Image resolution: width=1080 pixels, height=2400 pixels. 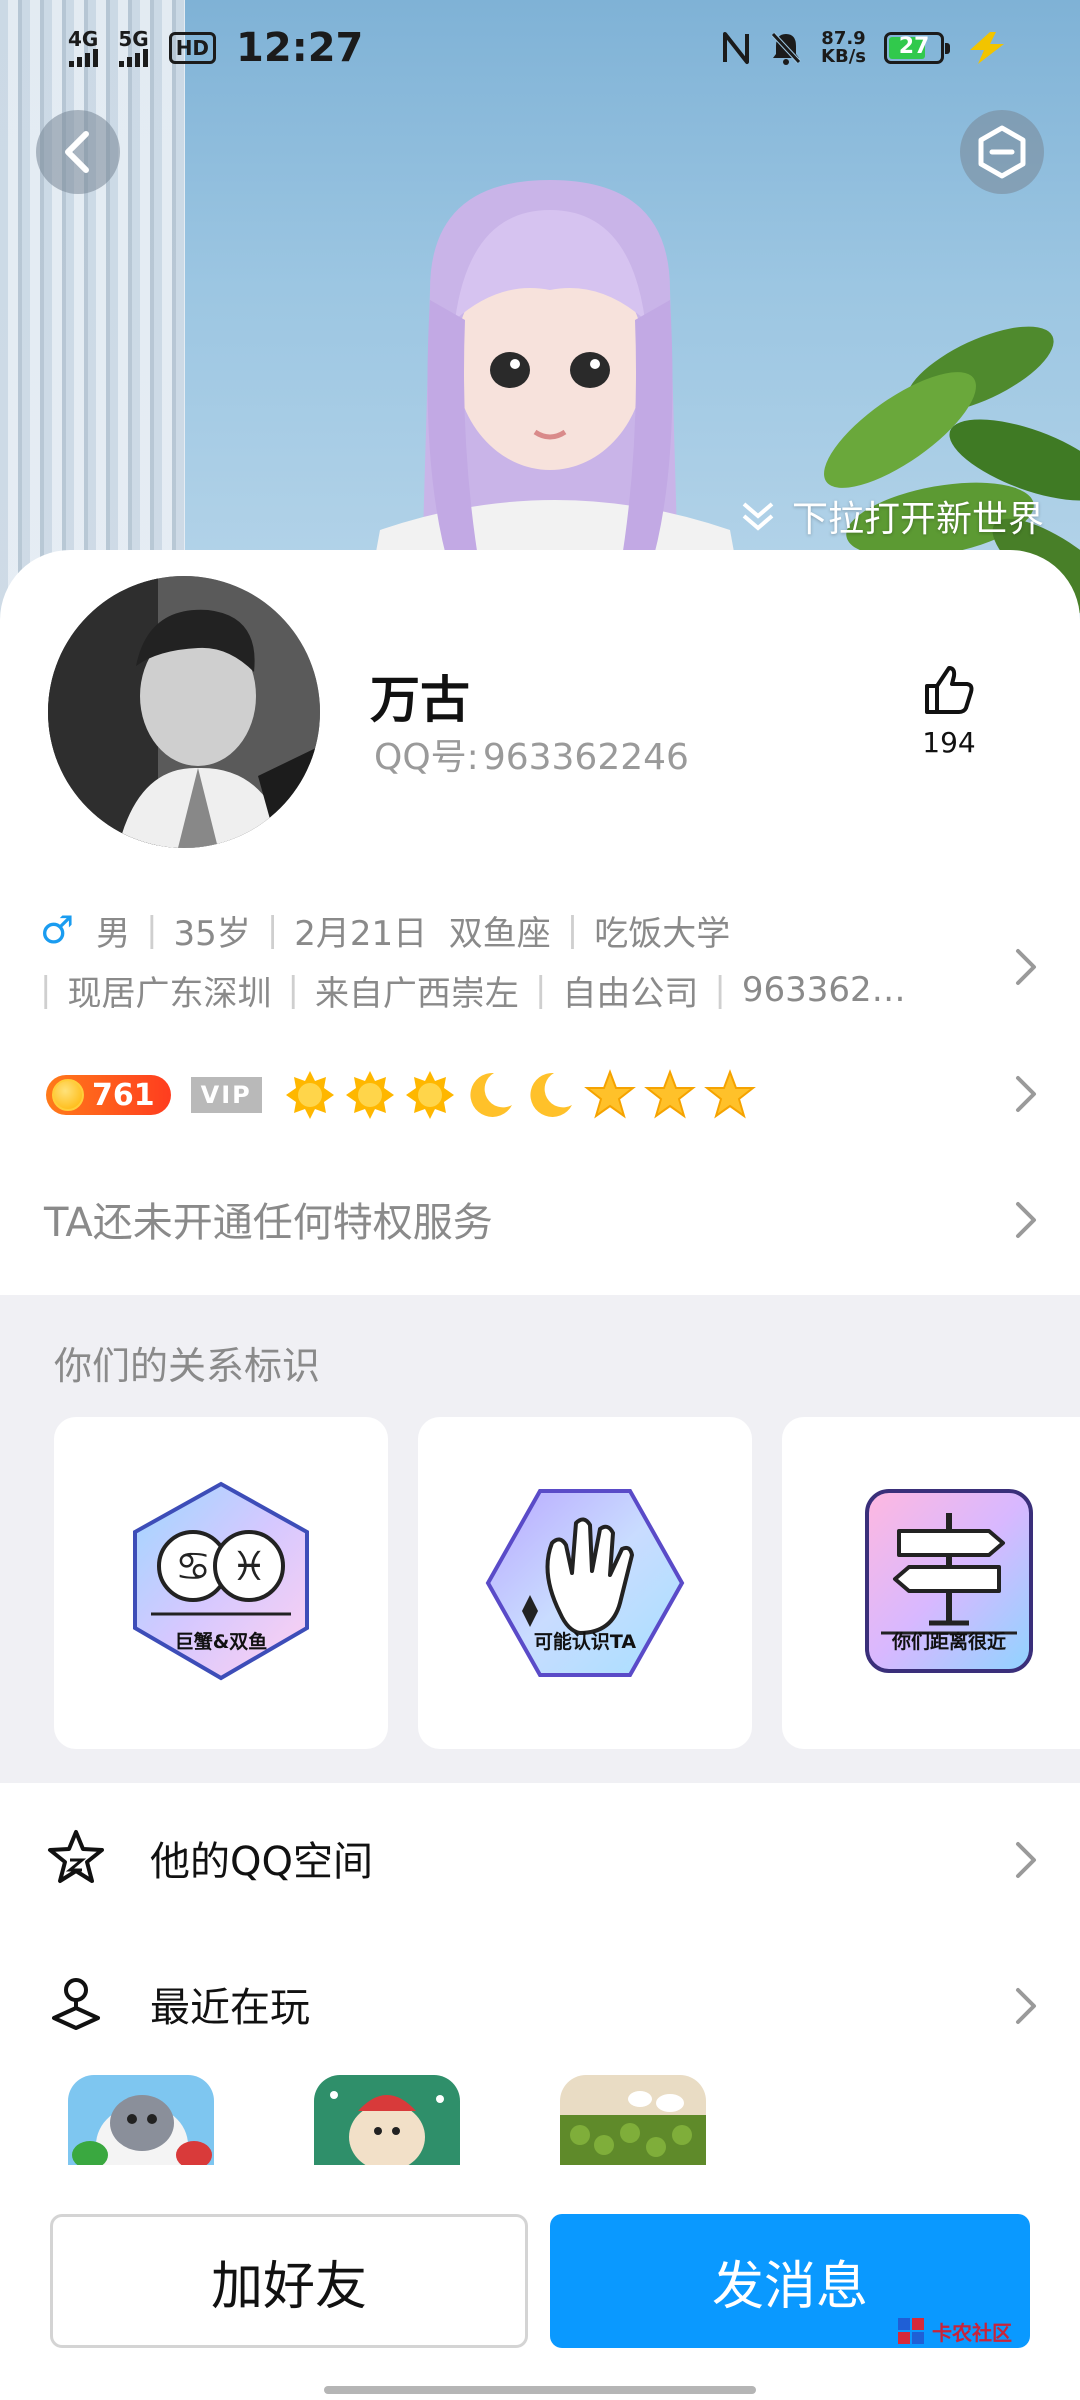 What do you see at coordinates (113, 933) in the screenshot?
I see `gender: 男` at bounding box center [113, 933].